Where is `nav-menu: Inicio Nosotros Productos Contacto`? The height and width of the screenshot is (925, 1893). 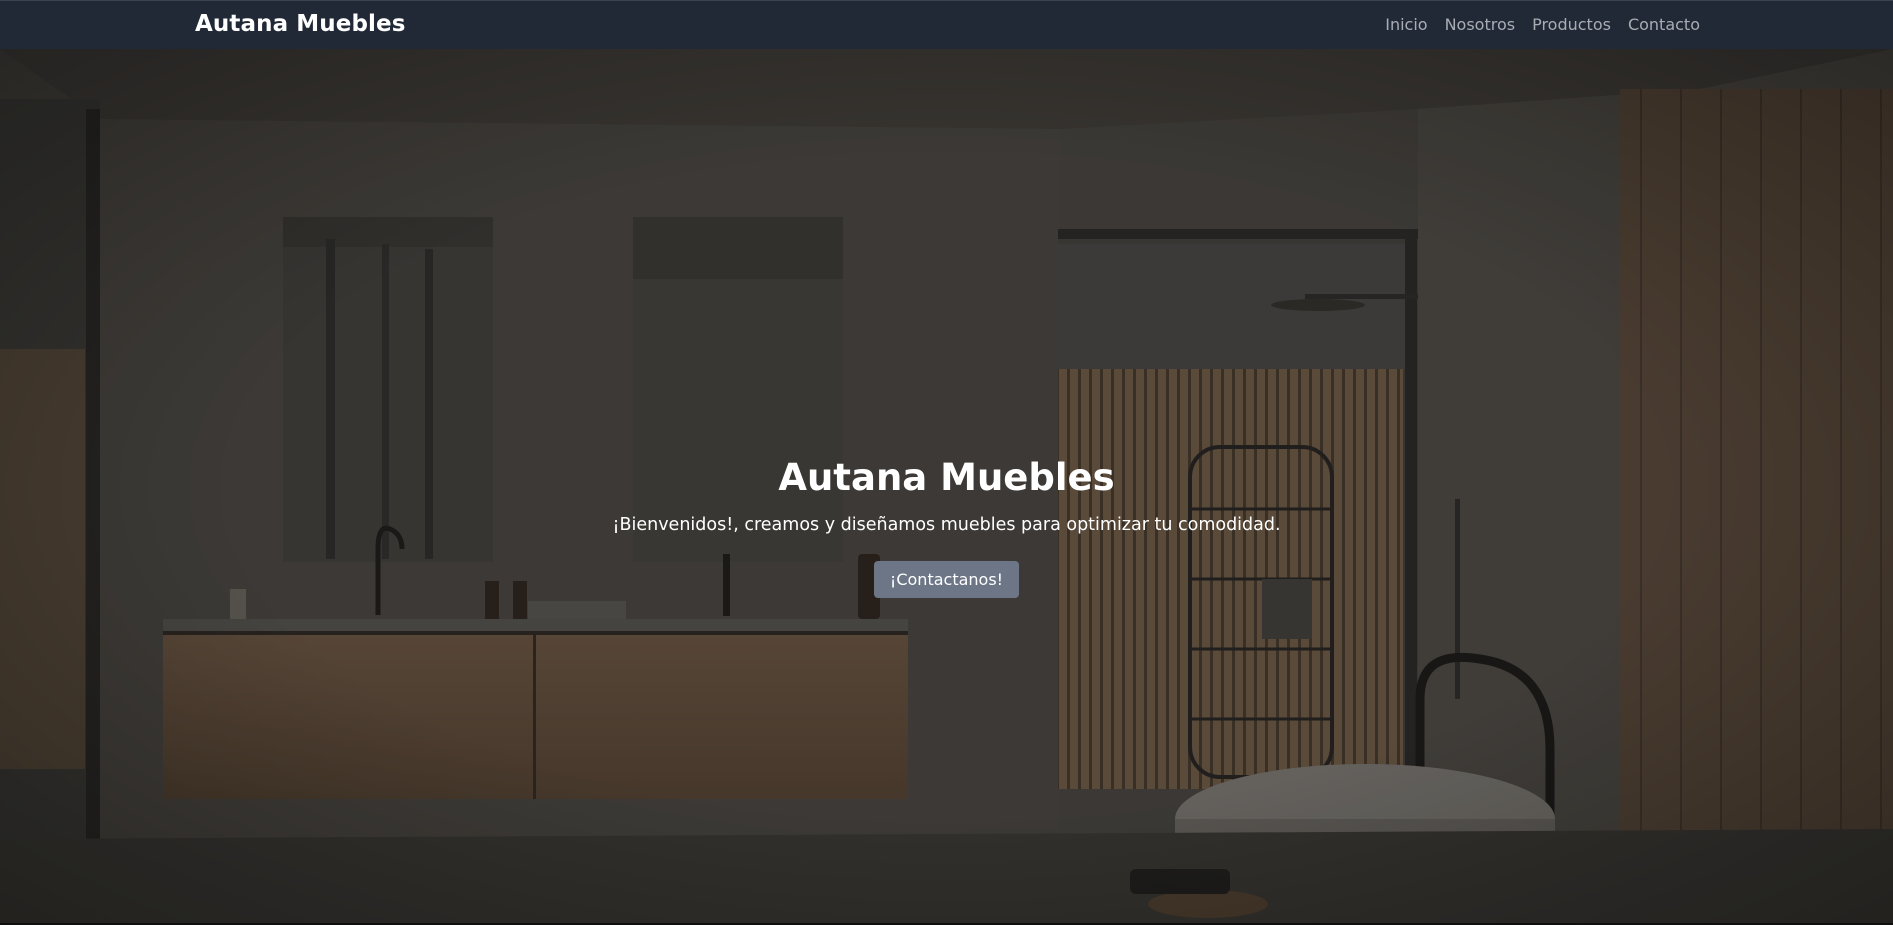 nav-menu: Inicio Nosotros Productos Contacto is located at coordinates (1542, 24).